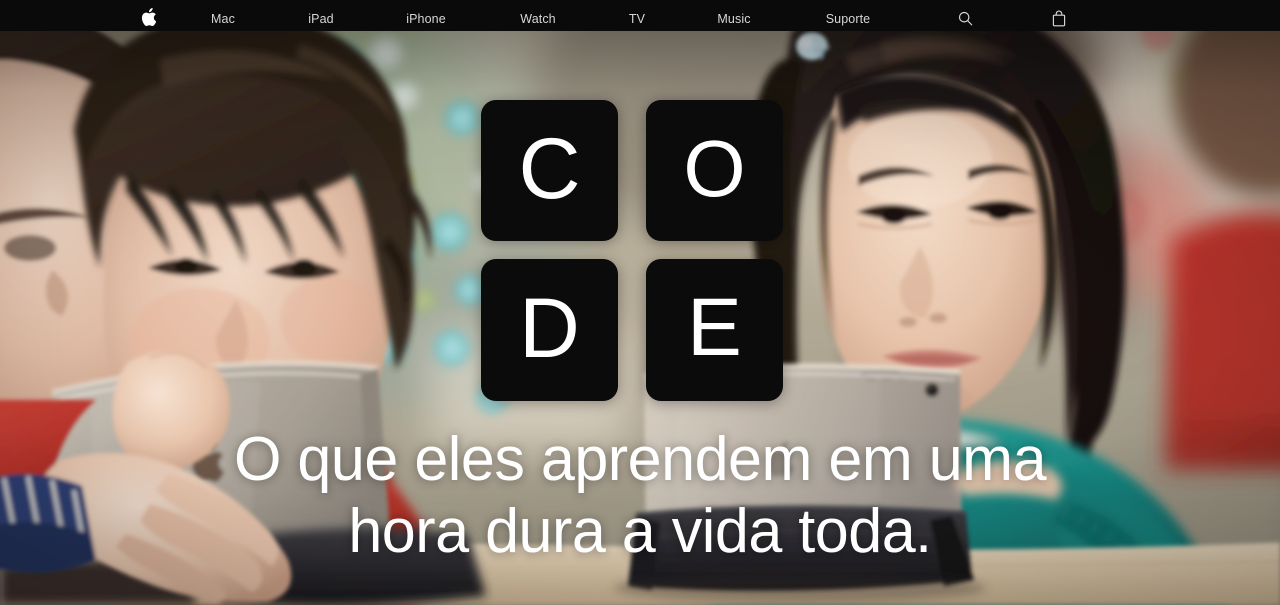  Describe the element at coordinates (734, 15) in the screenshot. I see `nav-item-music: Music` at that location.